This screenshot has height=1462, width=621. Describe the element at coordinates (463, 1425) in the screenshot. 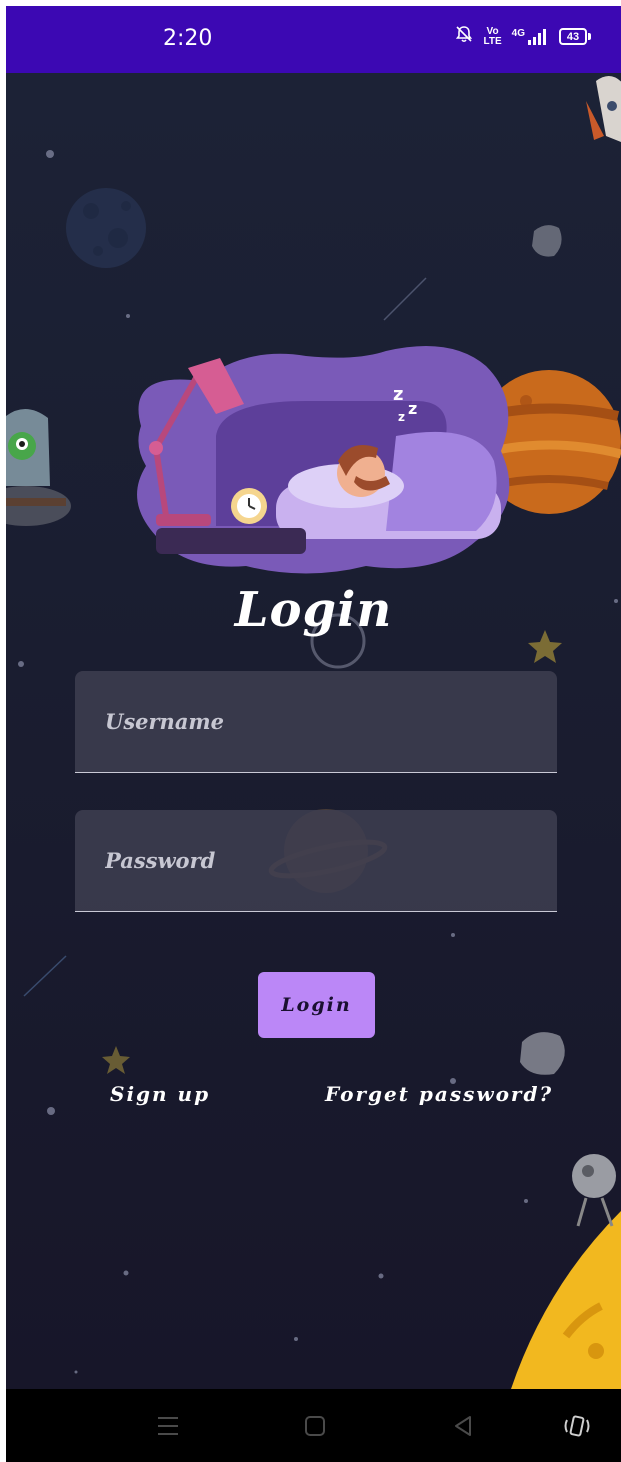

I see `back-icon` at that location.